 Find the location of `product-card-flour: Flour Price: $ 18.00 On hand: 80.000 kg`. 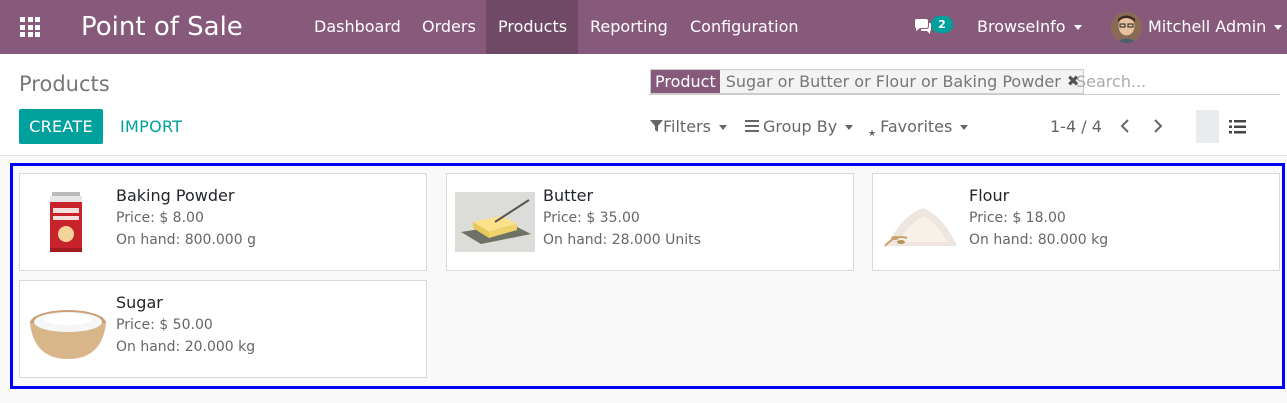

product-card-flour: Flour Price: $ 18.00 On hand: 80.000 kg is located at coordinates (1076, 222).